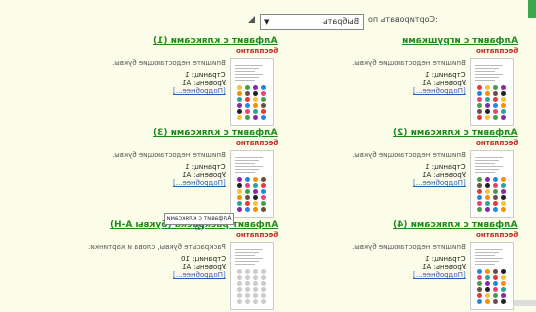  I want to click on edge-scroll-tab, so click(532, 9).